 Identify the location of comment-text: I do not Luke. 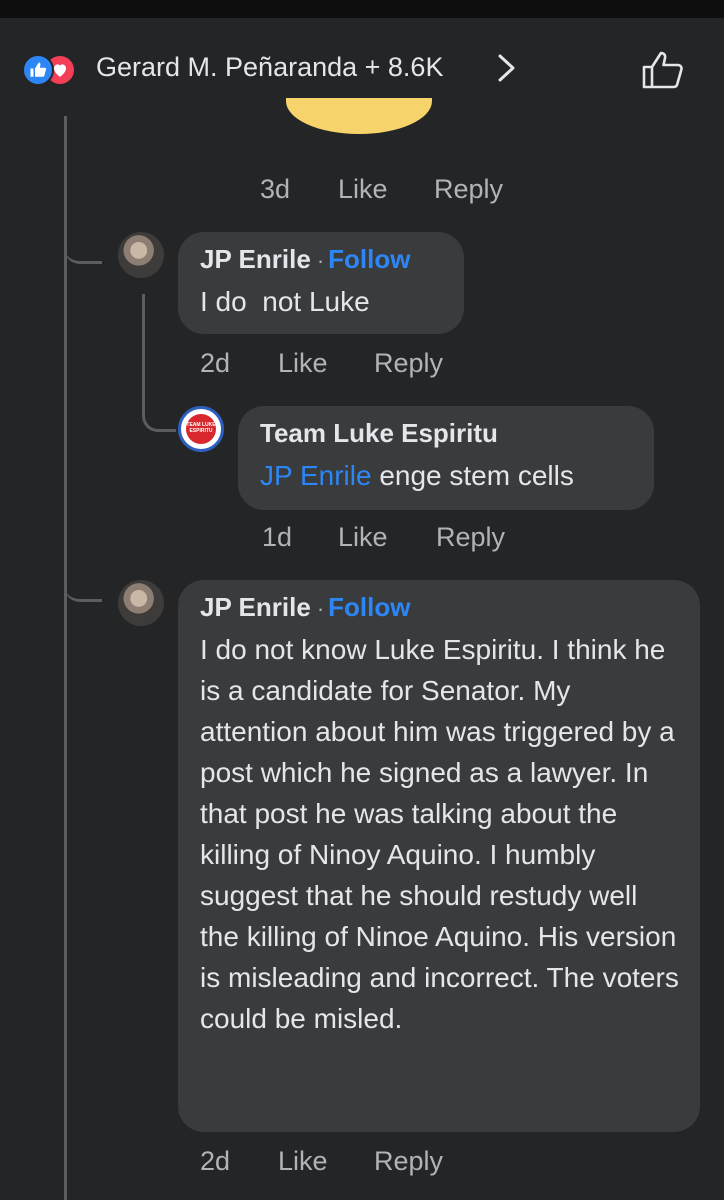
(285, 301).